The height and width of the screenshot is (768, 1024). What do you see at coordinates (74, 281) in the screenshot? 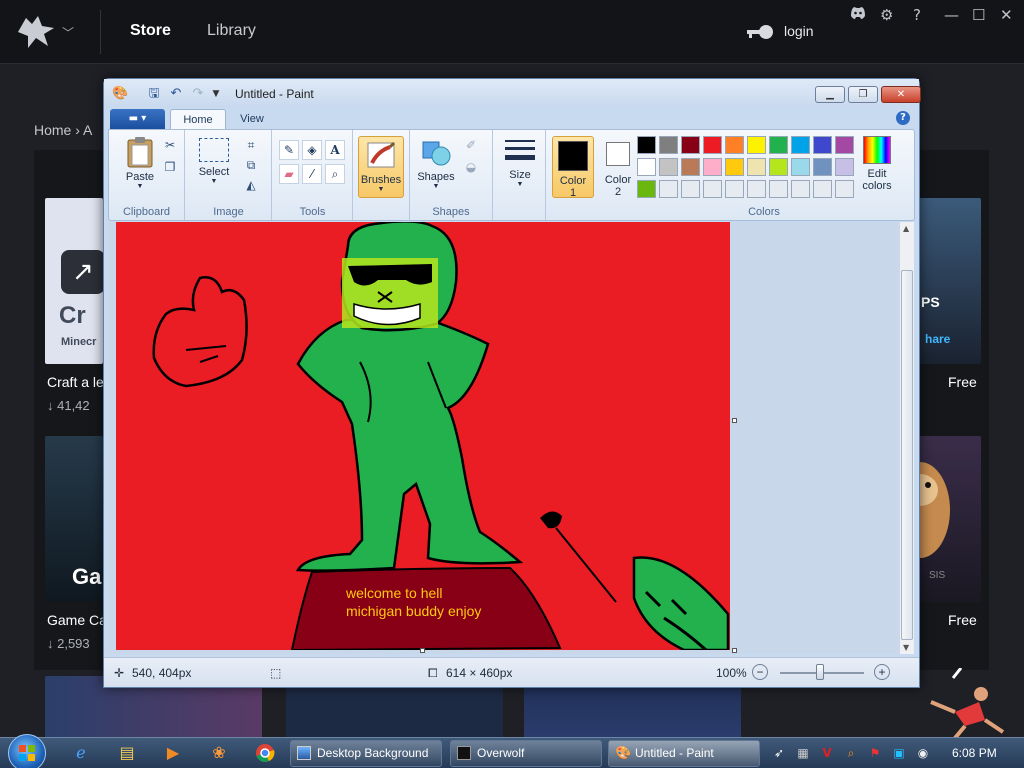
I see `app-card-minecraft: ↗ Cr Minecr` at bounding box center [74, 281].